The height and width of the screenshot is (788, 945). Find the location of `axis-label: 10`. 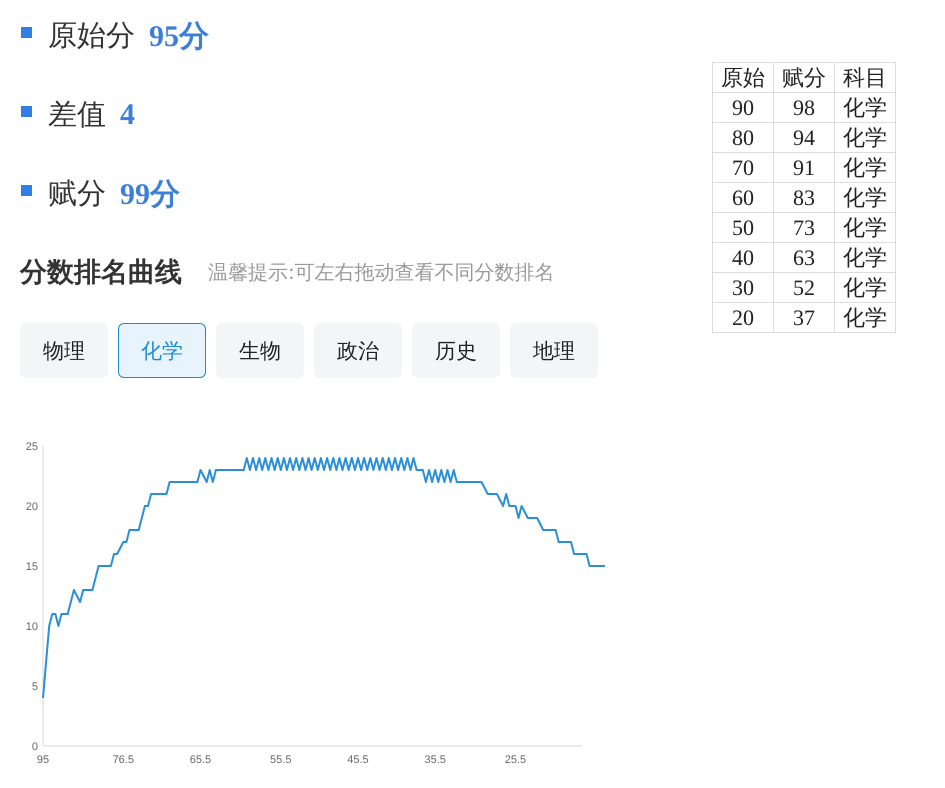

axis-label: 10 is located at coordinates (32, 627).